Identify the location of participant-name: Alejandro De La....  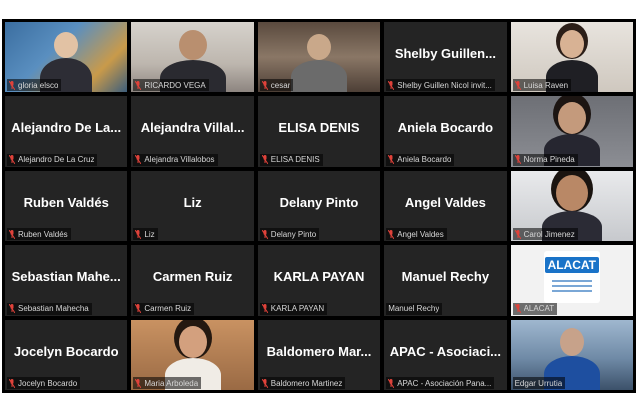
(66, 128).